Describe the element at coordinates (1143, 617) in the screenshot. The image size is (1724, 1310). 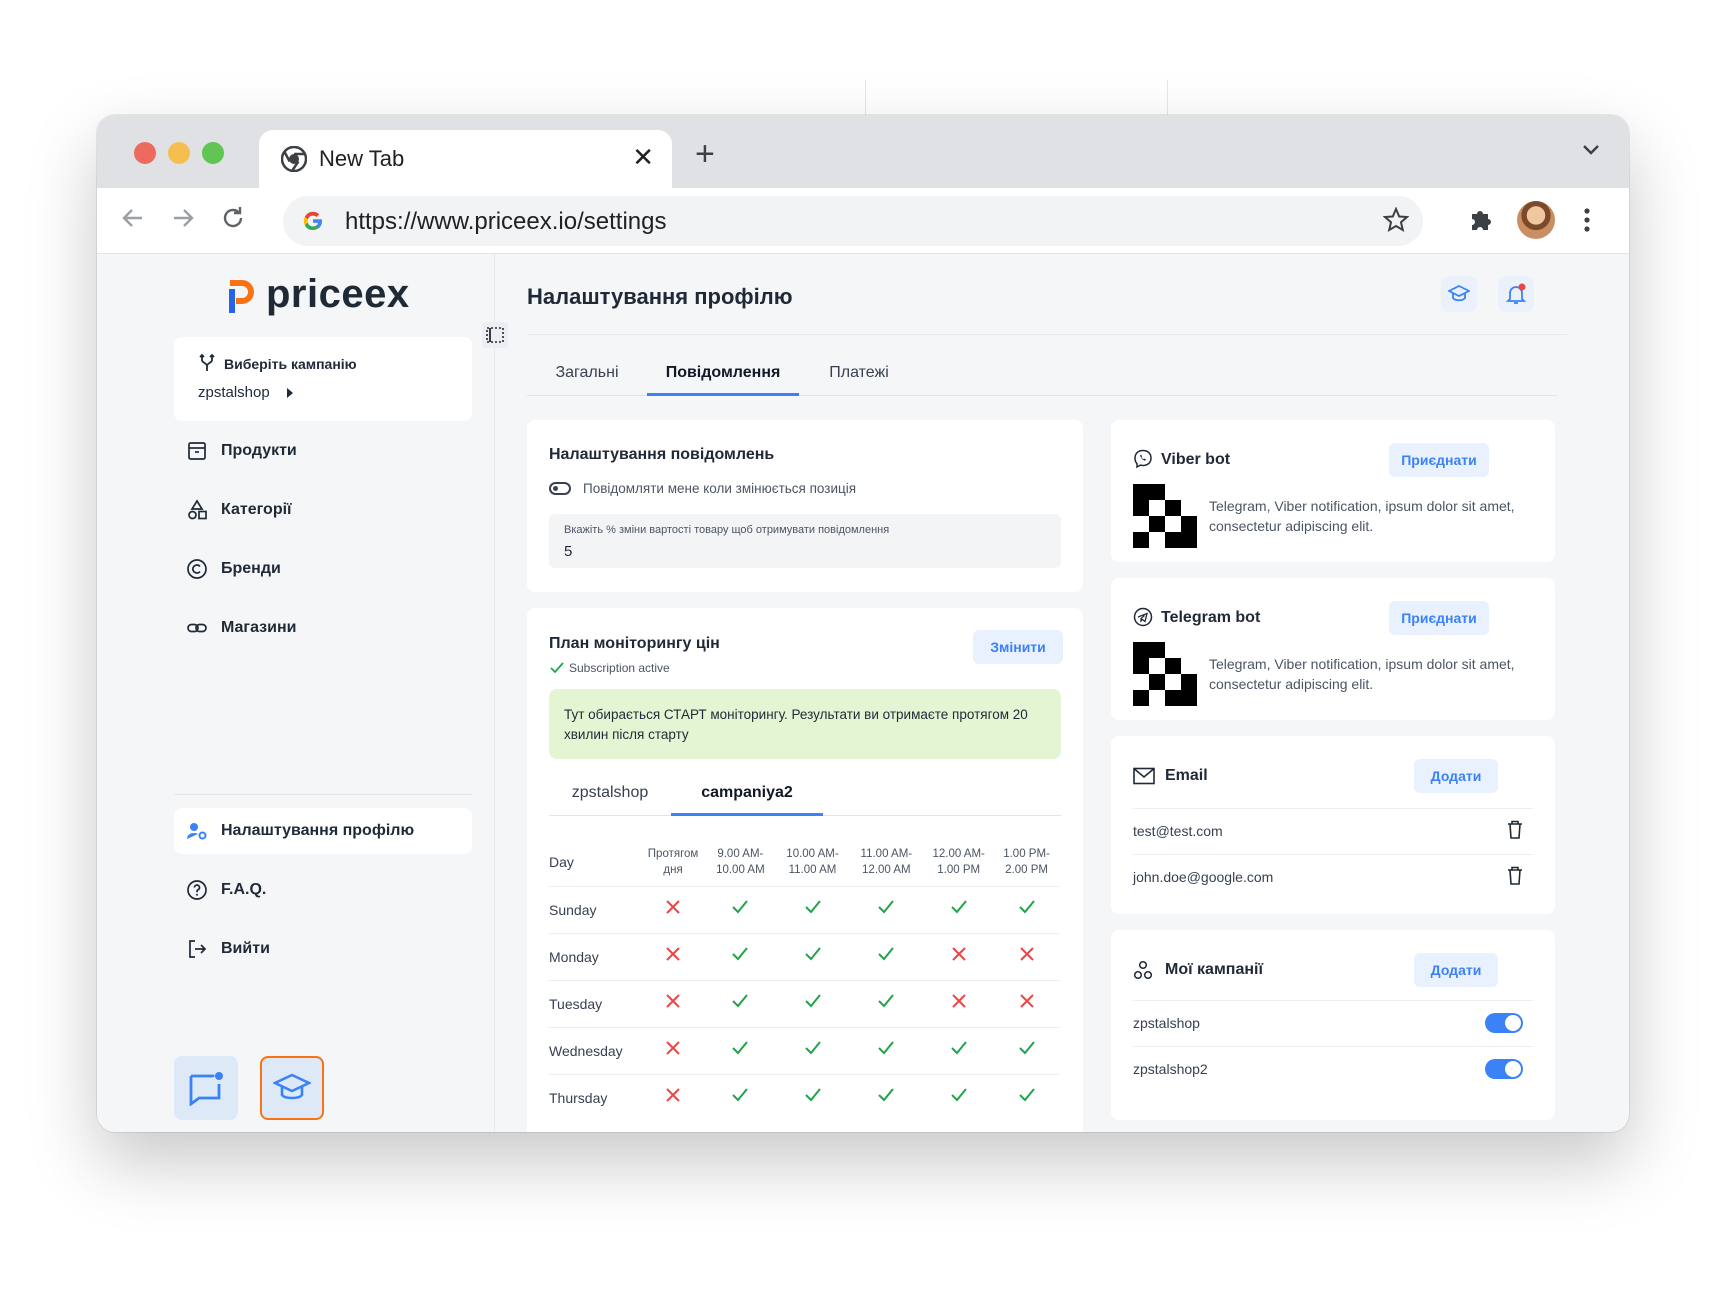
I see `telegram-icon` at that location.